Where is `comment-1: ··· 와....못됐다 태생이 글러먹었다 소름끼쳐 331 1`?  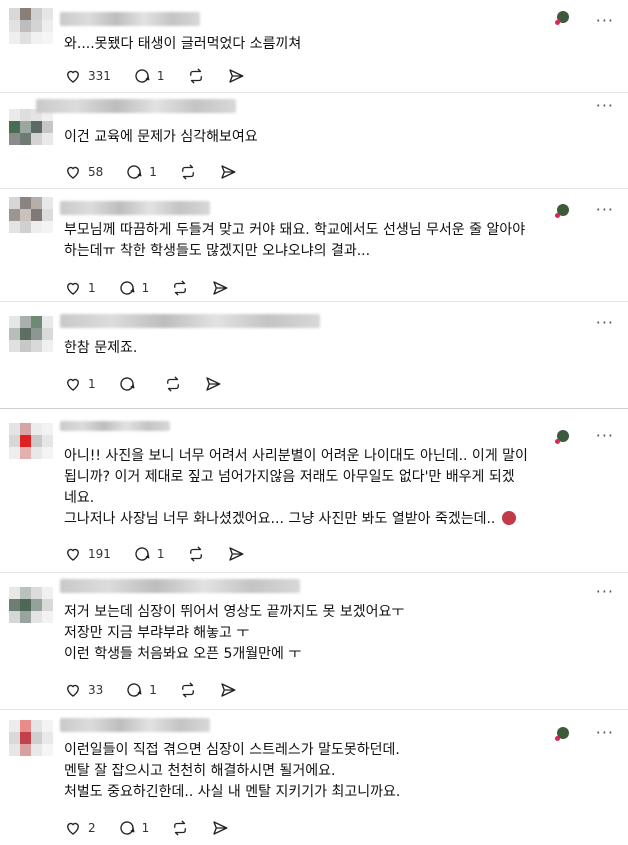
comment-1: ··· 와....못됐다 태생이 글러먹었다 소름끼쳐 331 1 is located at coordinates (314, 46).